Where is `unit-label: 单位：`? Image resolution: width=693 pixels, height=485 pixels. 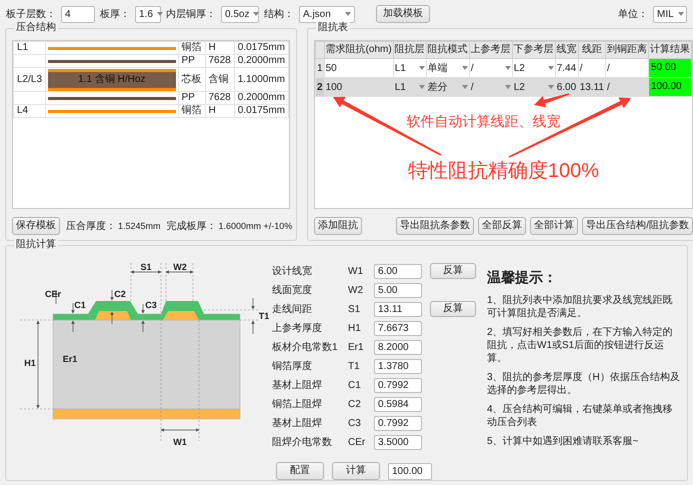 unit-label: 单位： is located at coordinates (633, 14).